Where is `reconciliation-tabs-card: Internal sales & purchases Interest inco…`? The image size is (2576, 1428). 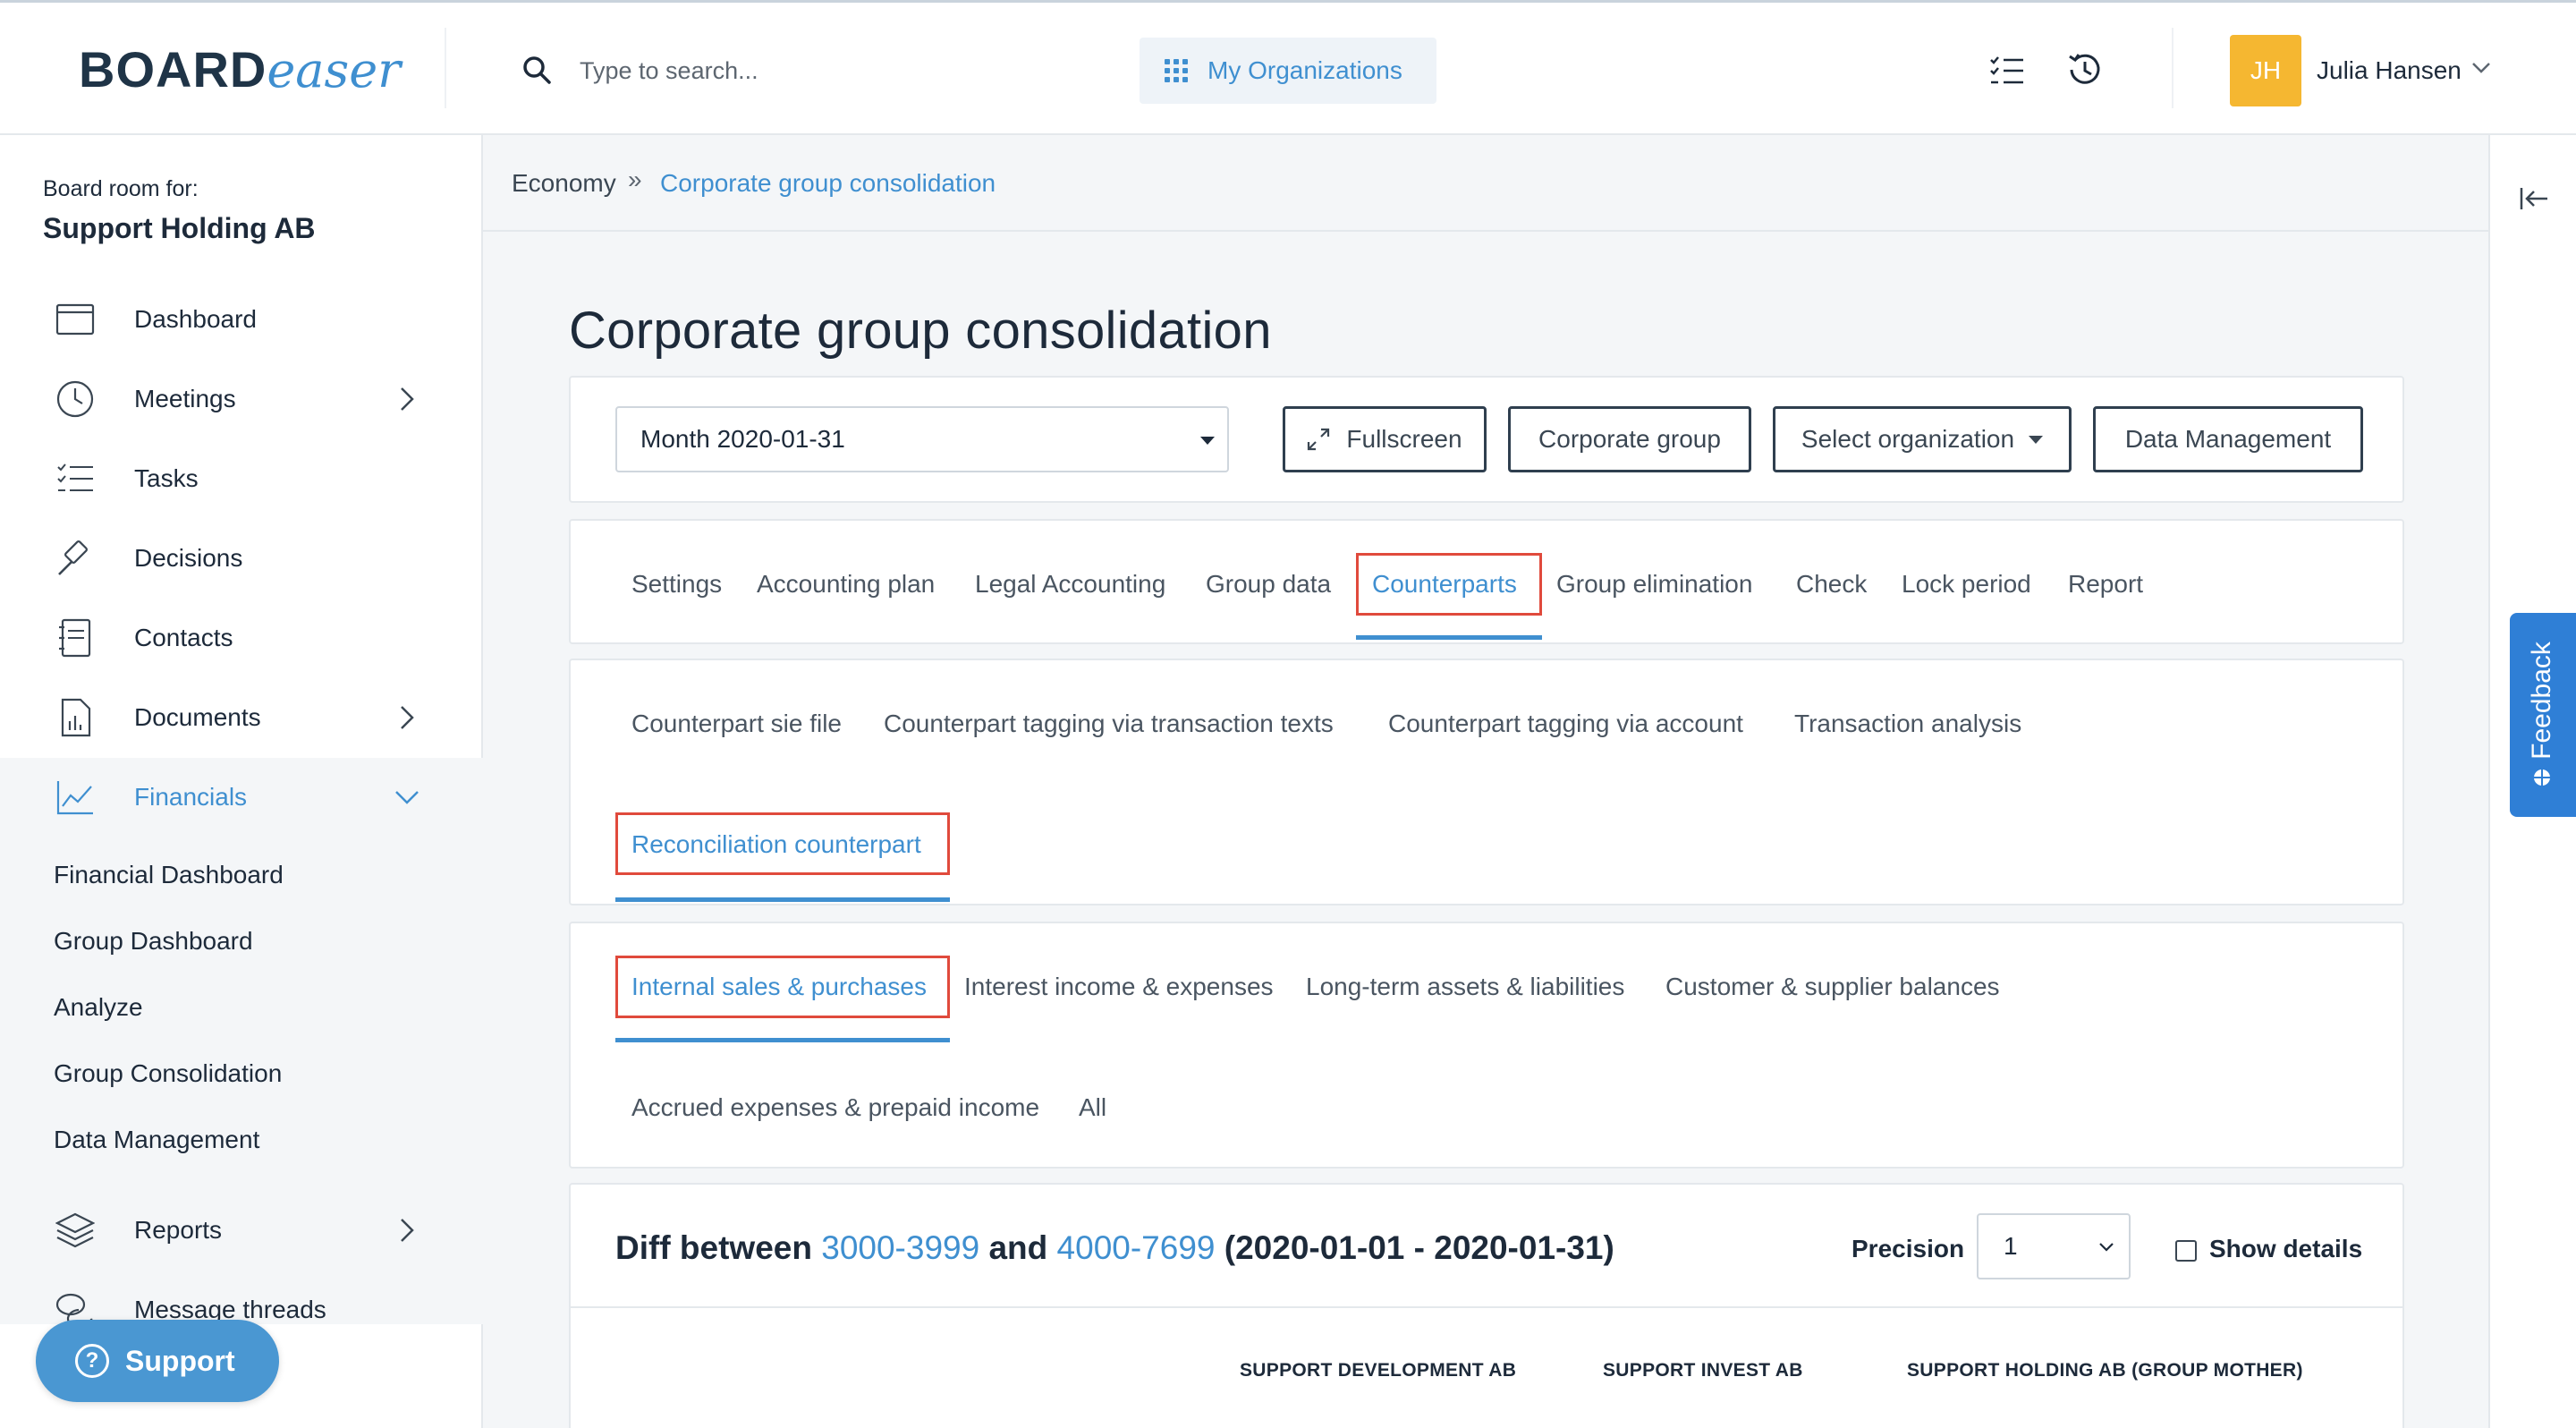 reconciliation-tabs-card: Internal sales & purchases Interest inco… is located at coordinates (1486, 1045).